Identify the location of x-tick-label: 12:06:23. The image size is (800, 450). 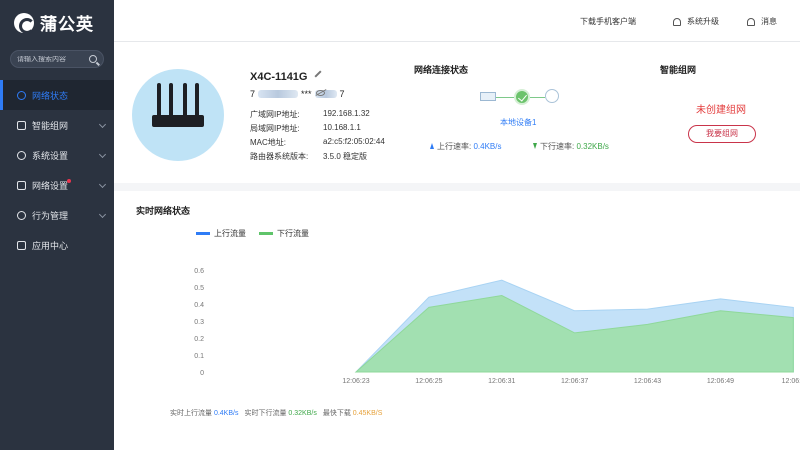
(355, 381).